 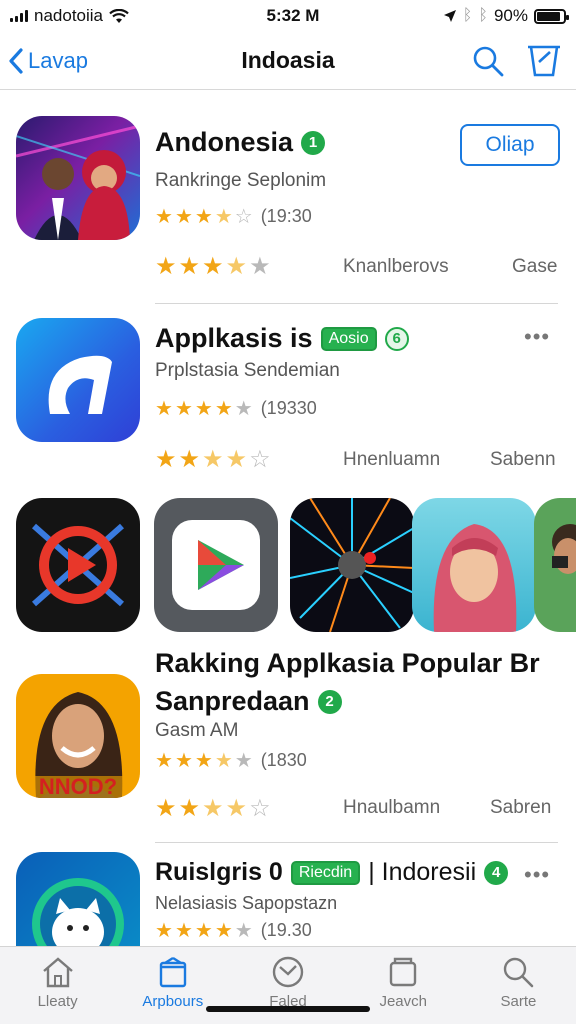 I want to click on app-title: Ruislgris 0 Riecdin | Indoresii 4, so click(x=332, y=872).